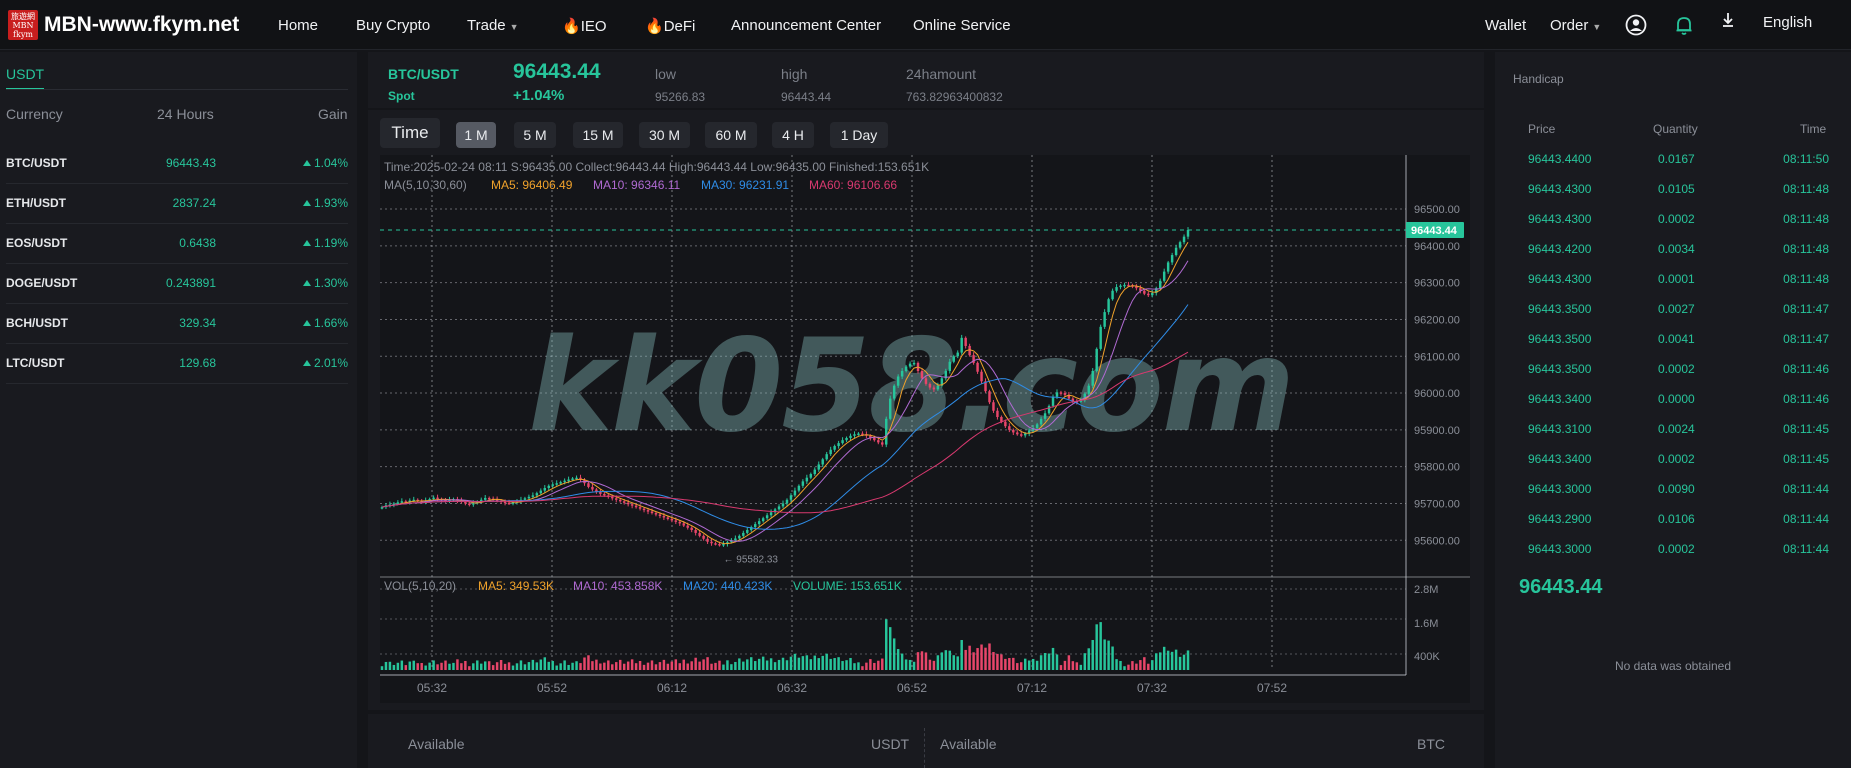 Image resolution: width=1851 pixels, height=768 pixels. I want to click on market-gain-value: 1.04%, so click(330, 163).